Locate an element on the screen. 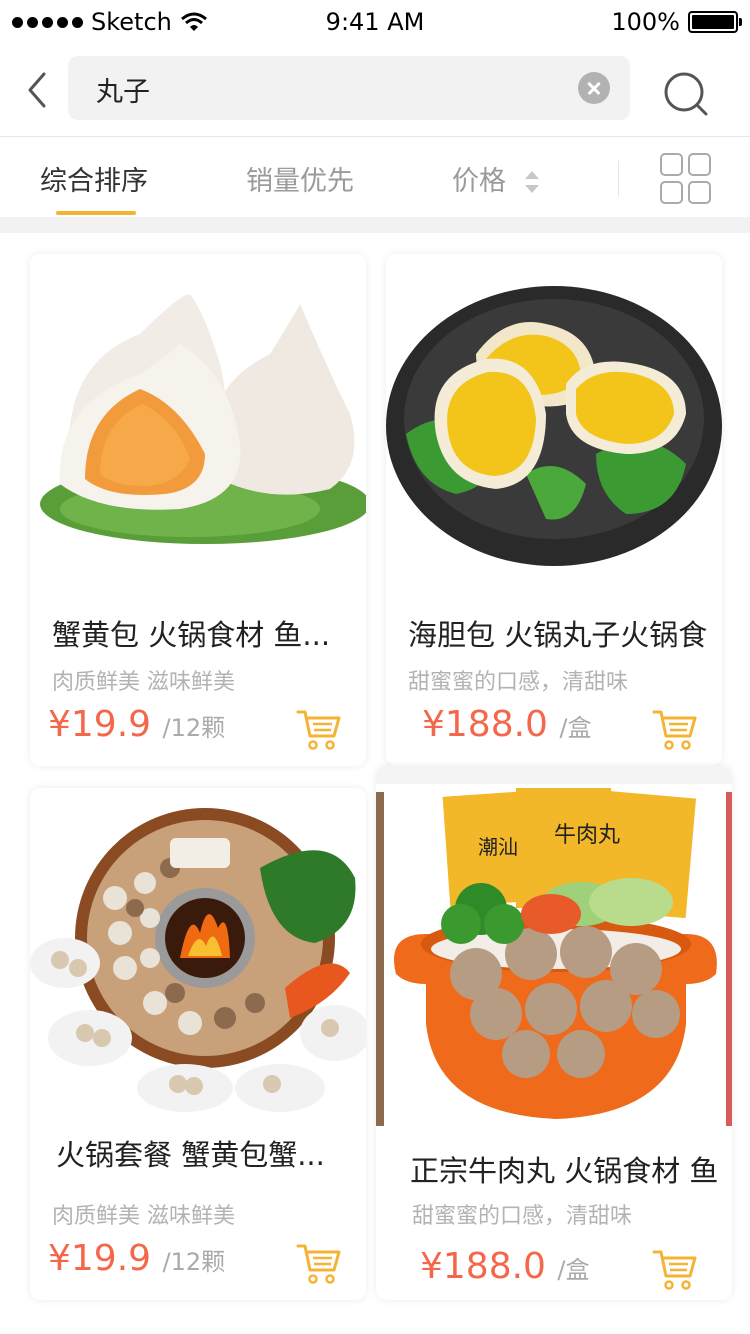 This screenshot has width=750, height=1334. product-name: 正宗牛肉丸 火锅食材 鱼 is located at coordinates (564, 1171).